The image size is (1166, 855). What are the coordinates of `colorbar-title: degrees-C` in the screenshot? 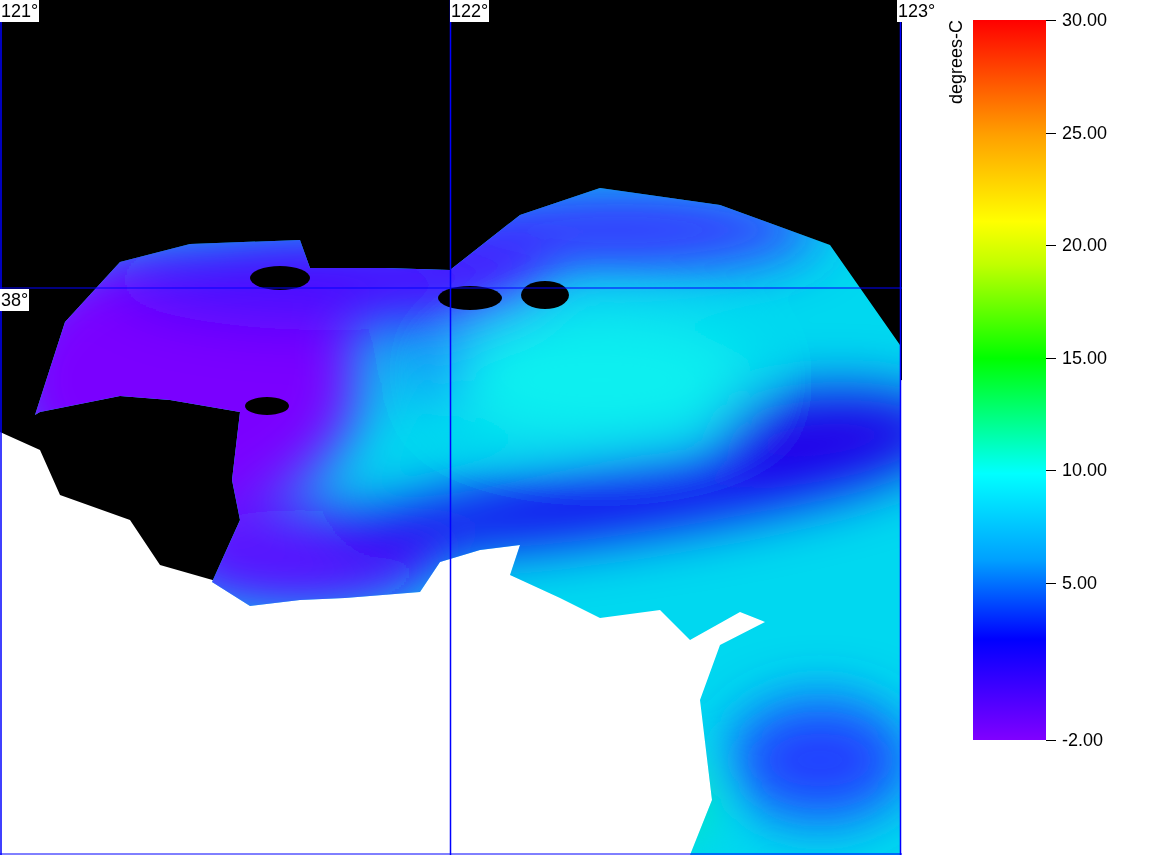 It's located at (956, 62).